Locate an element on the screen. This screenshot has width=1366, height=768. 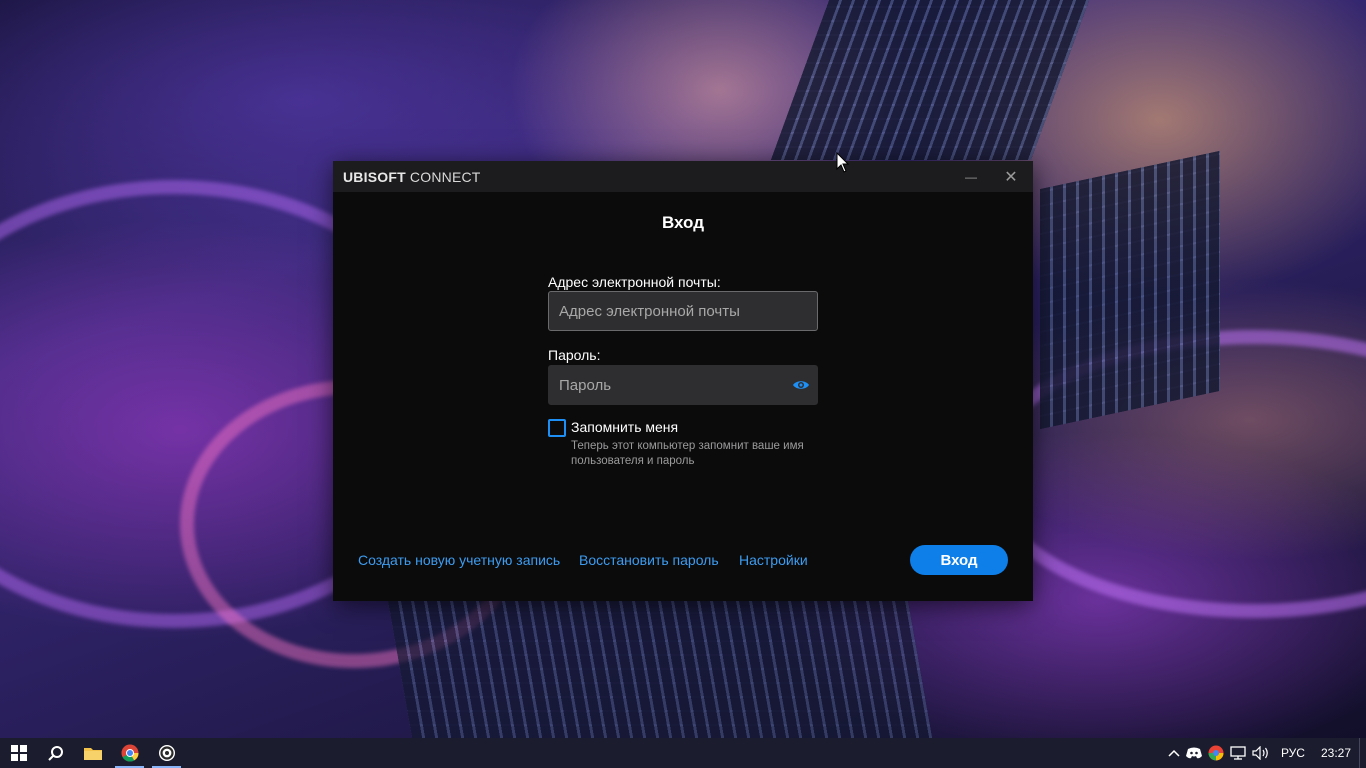
titlebar: UBISOFT CONNECT — ✕ is located at coordinates (683, 176).